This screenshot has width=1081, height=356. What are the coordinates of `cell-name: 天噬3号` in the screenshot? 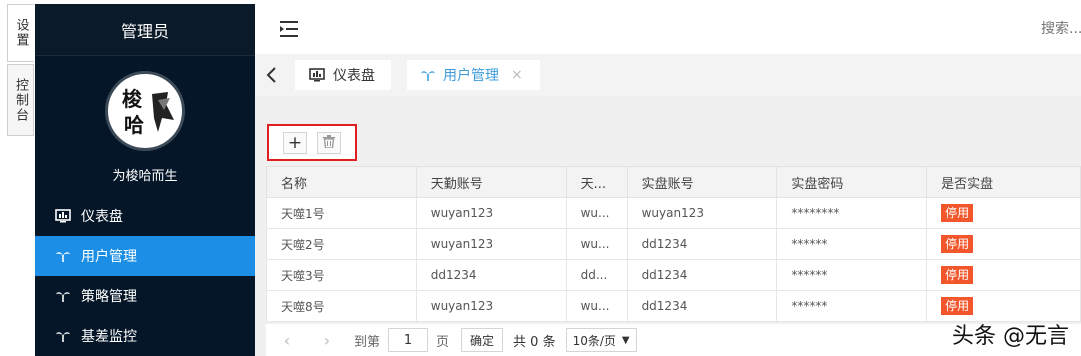 It's located at (341, 275).